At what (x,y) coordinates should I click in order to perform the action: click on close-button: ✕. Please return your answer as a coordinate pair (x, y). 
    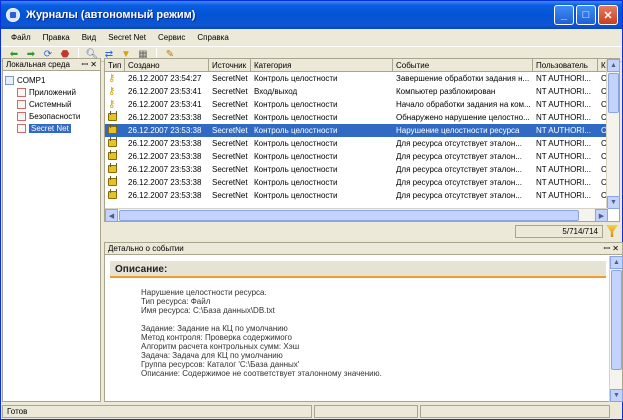
    Looking at the image, I should click on (608, 15).